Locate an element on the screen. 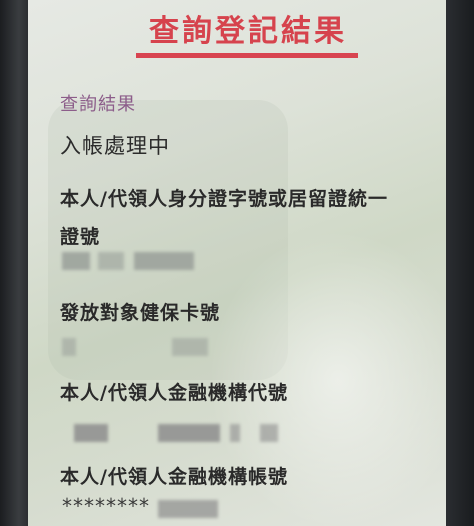 This screenshot has height=526, width=474. id-number-label-line1: 本人/代領人身分證字號或居留證統一 is located at coordinates (224, 199).